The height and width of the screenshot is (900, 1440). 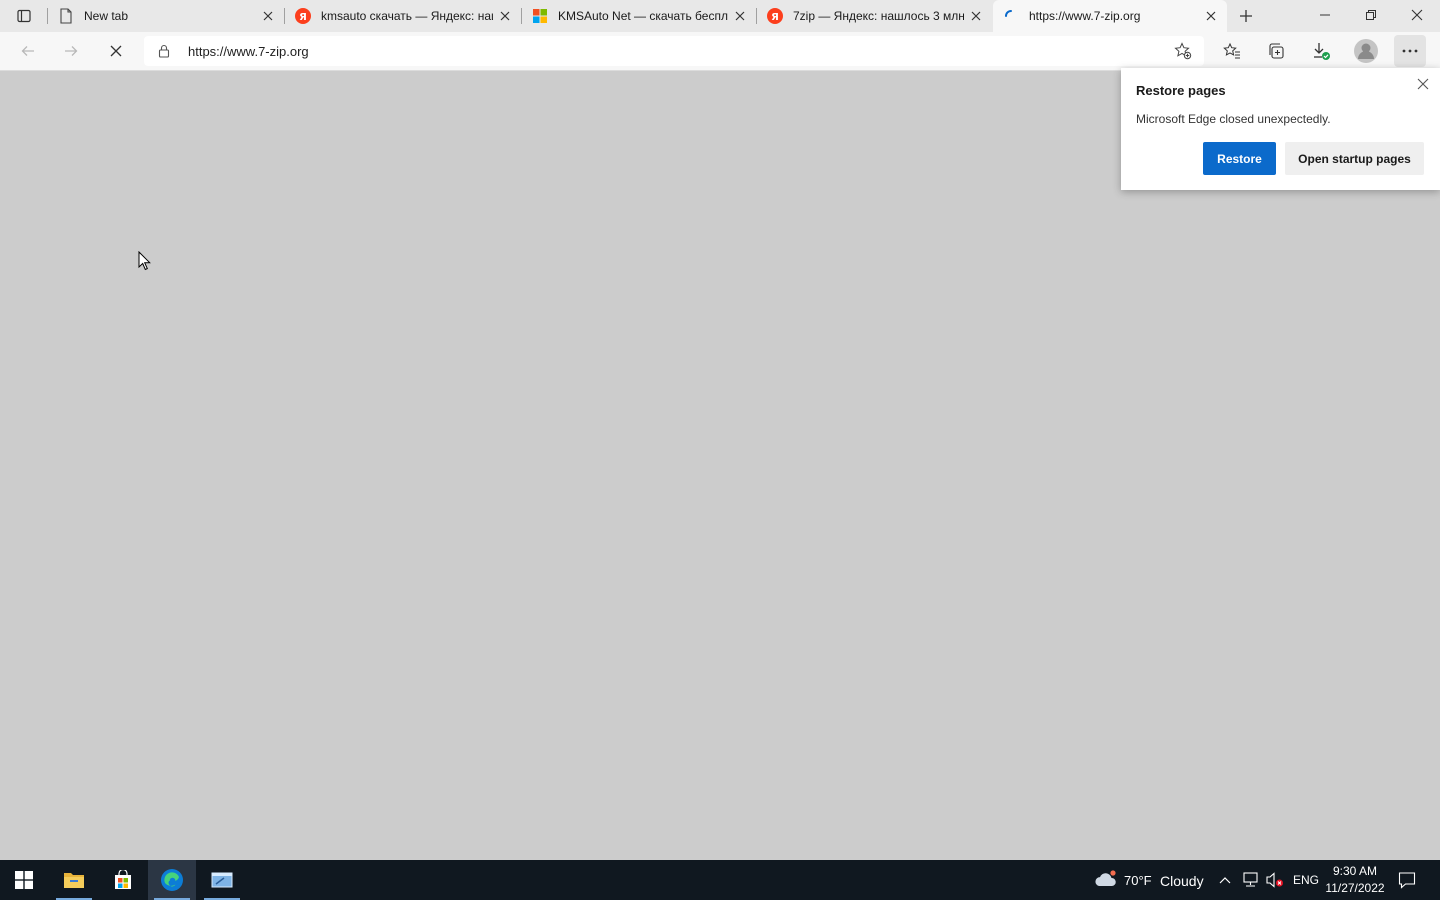 I want to click on downloads-button, so click(x=1321, y=51).